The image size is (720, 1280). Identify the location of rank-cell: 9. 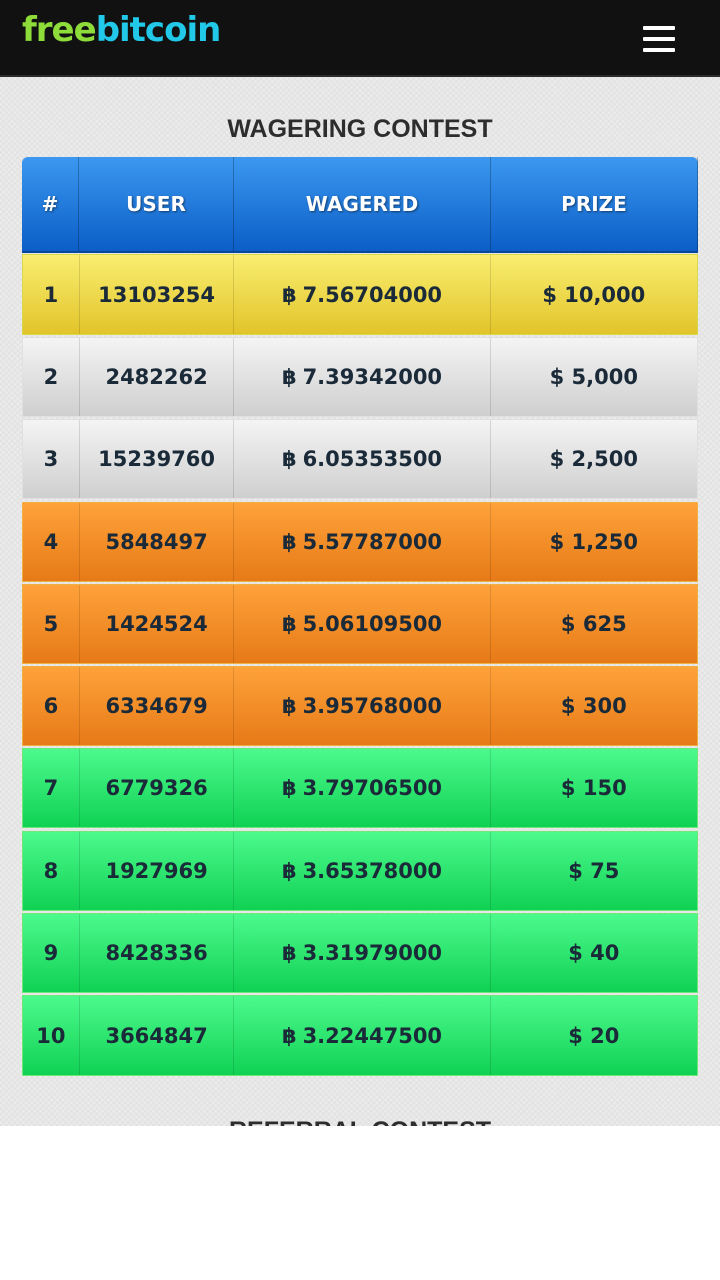
(51, 953).